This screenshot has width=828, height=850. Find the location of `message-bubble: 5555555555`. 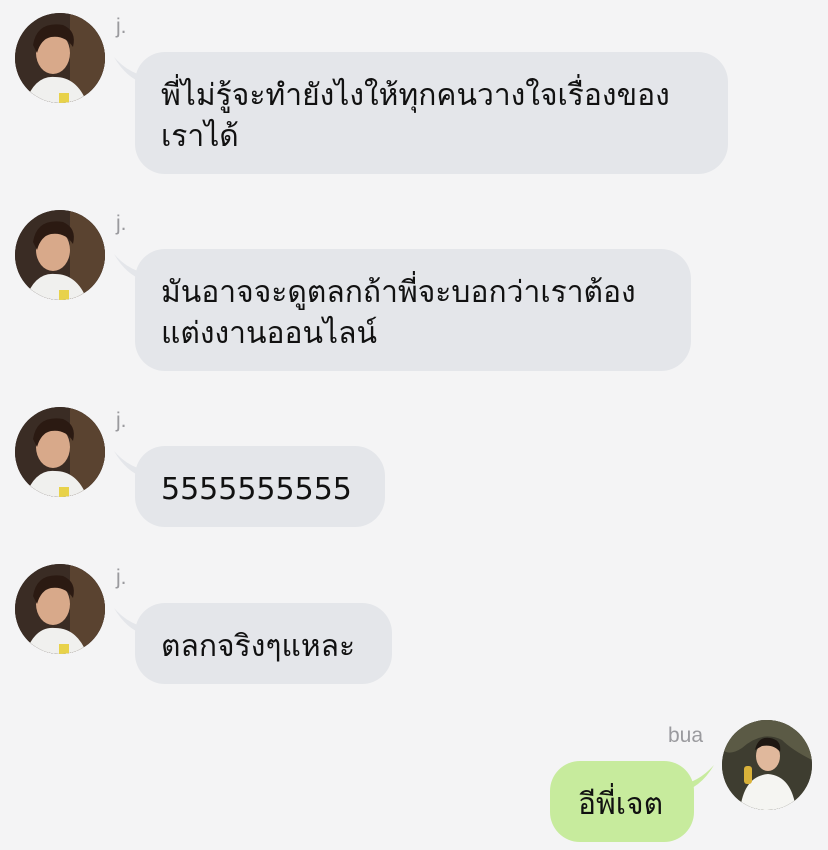

message-bubble: 5555555555 is located at coordinates (260, 486).